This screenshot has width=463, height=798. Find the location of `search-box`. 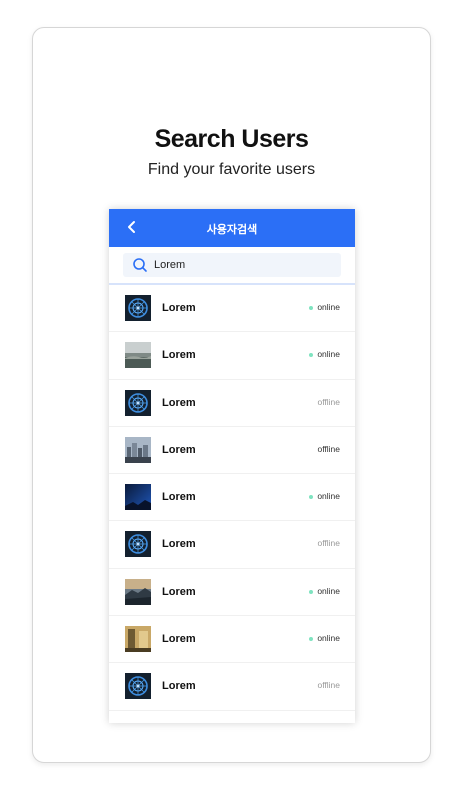

search-box is located at coordinates (232, 265).